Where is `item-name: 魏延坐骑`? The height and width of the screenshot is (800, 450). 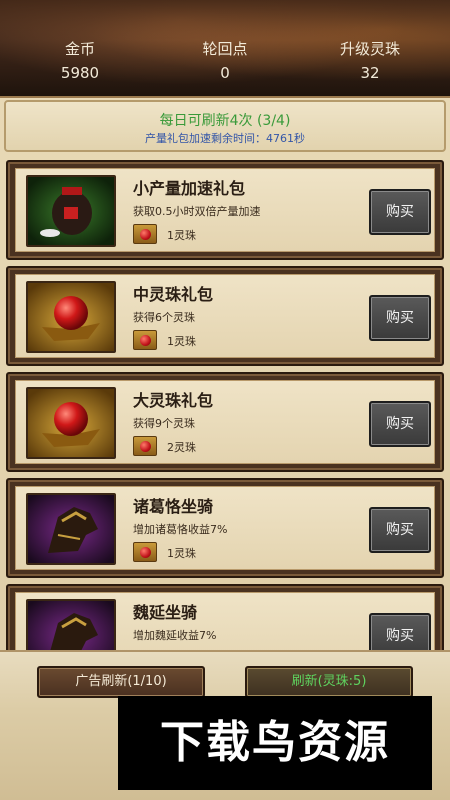 item-name: 魏延坐骑 is located at coordinates (165, 612).